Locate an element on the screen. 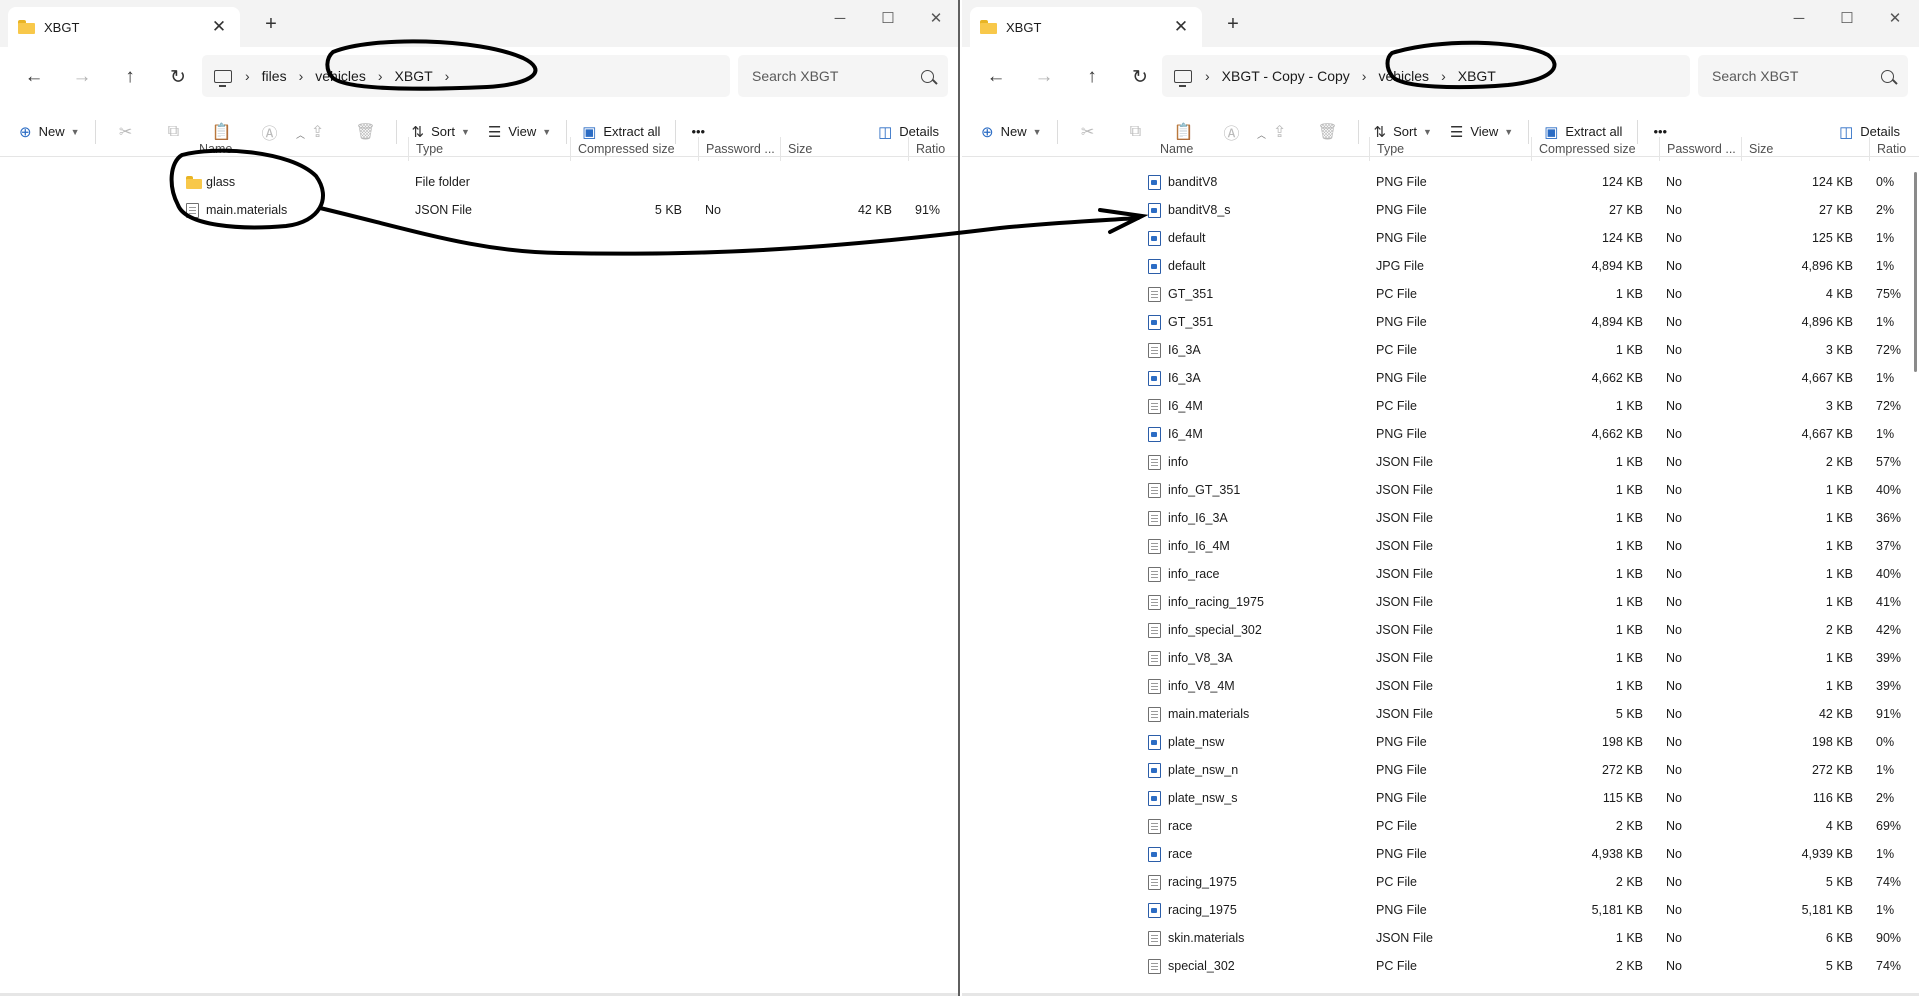 The image size is (1919, 996). file-type: PC File is located at coordinates (1396, 826).